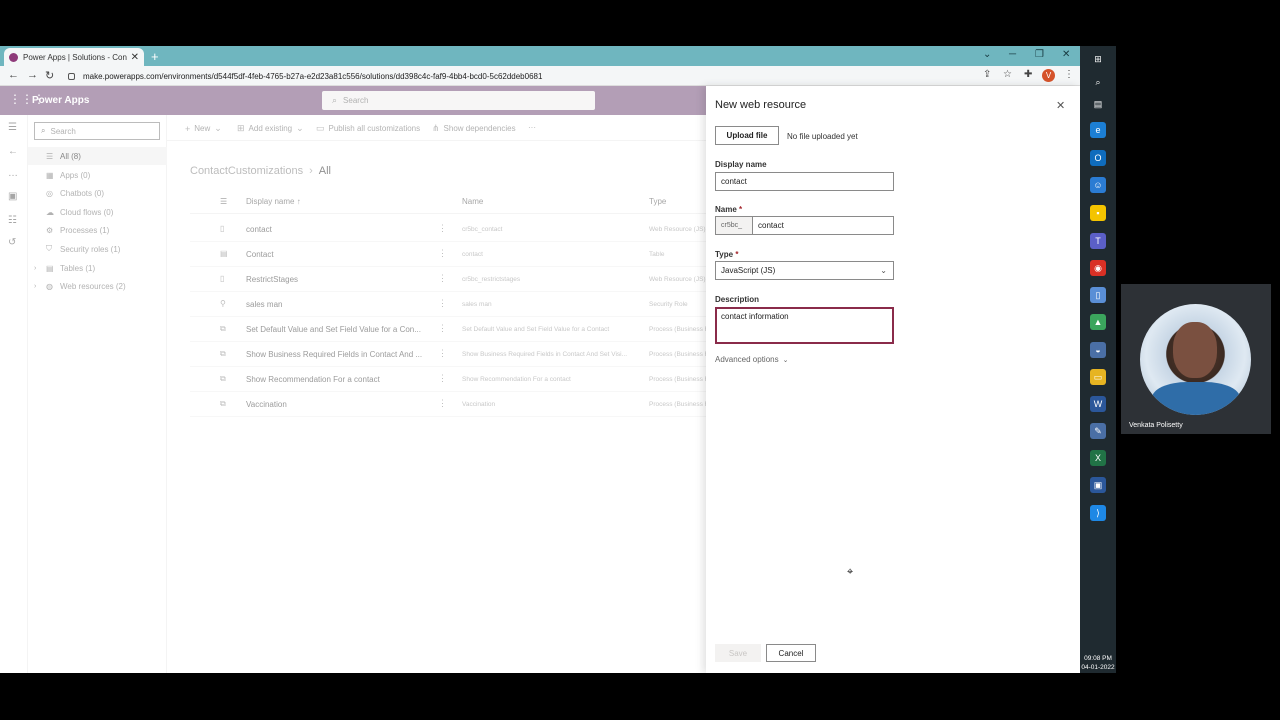 The height and width of the screenshot is (720, 1280). What do you see at coordinates (1098, 268) in the screenshot?
I see `chrome-icon: ◉` at bounding box center [1098, 268].